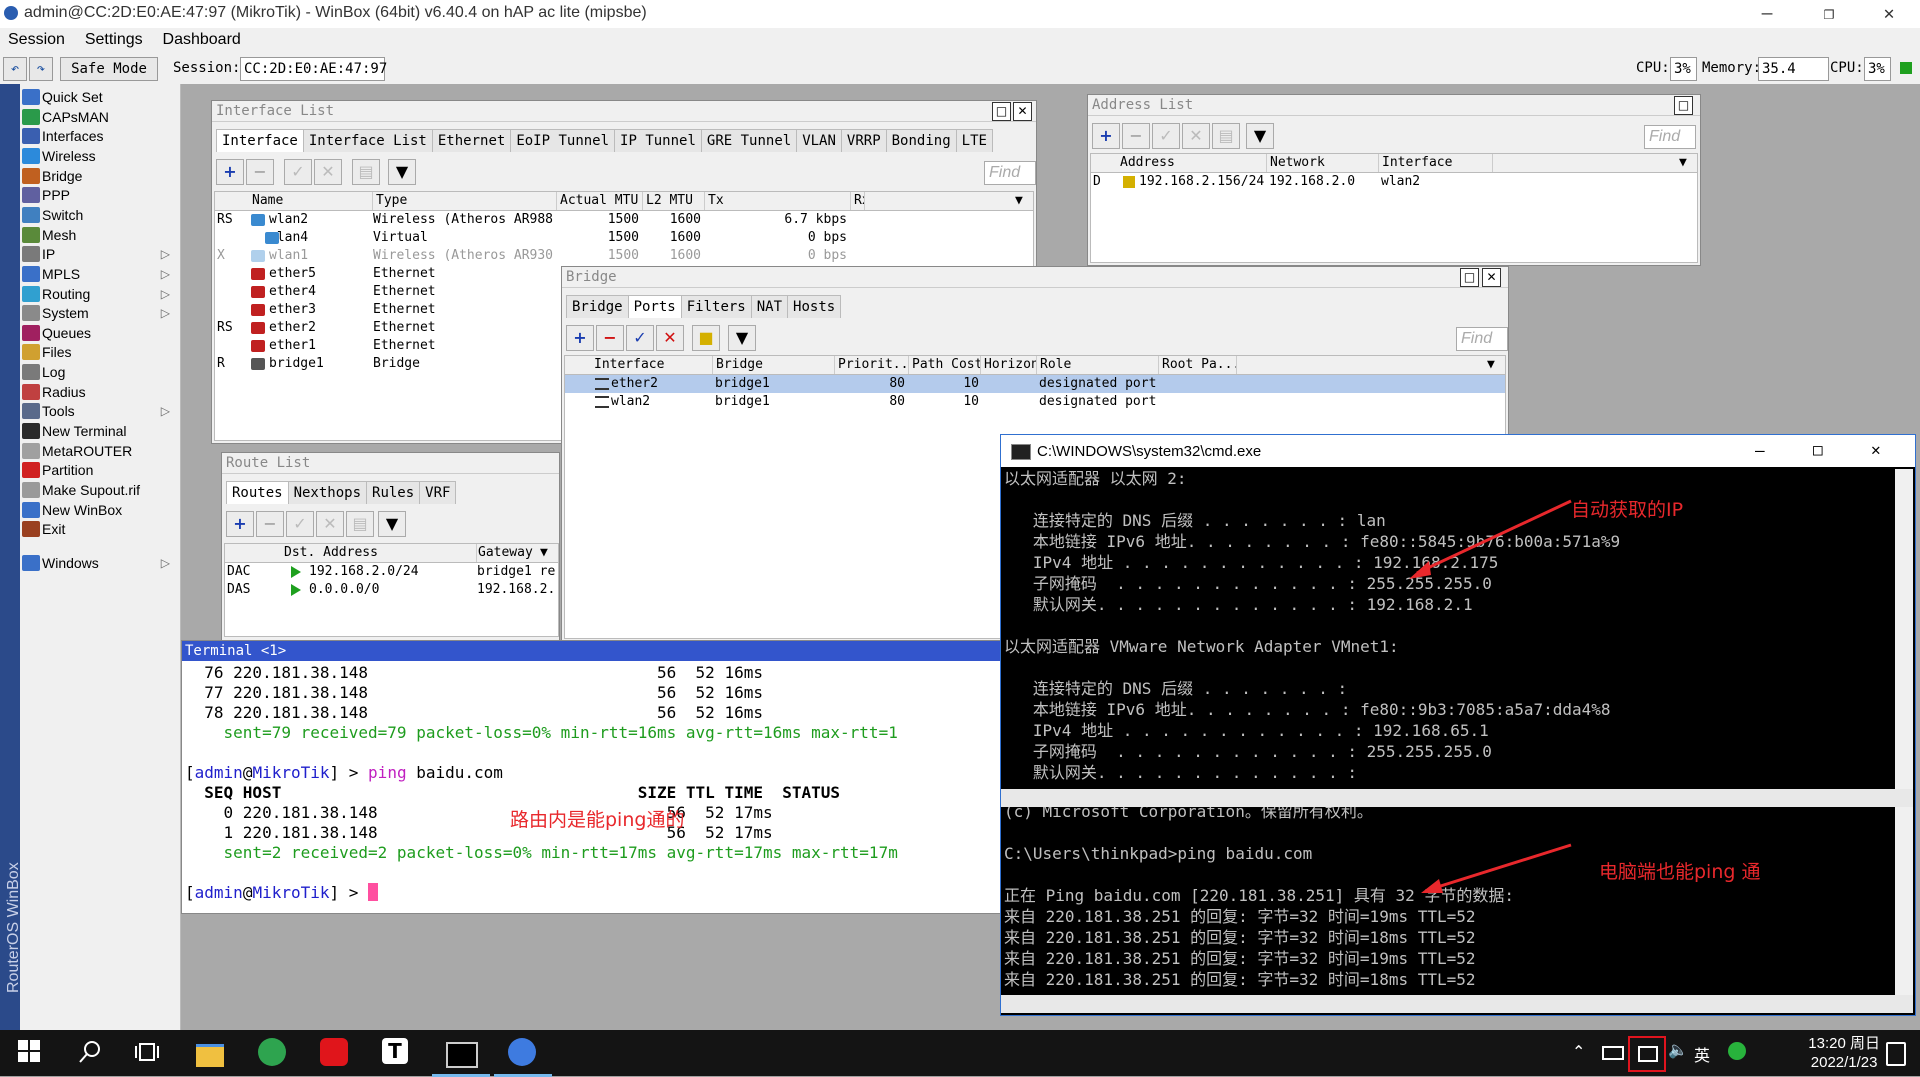 This screenshot has width=1920, height=1077. I want to click on column-header: Interface, so click(652, 365).